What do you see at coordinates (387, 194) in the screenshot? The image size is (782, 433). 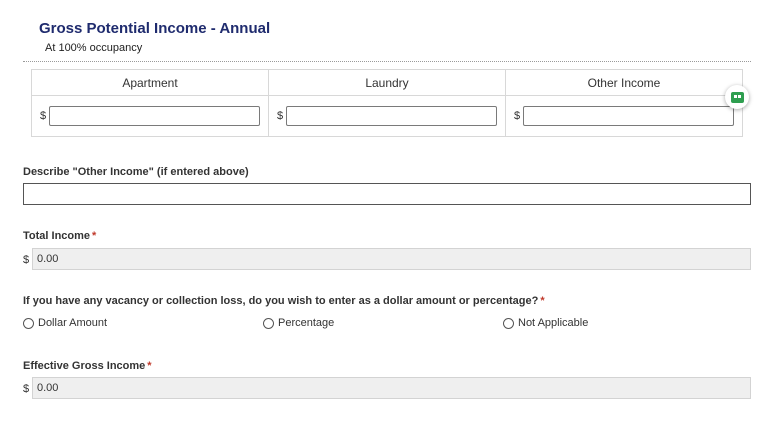 I see `other-income-description-input` at bounding box center [387, 194].